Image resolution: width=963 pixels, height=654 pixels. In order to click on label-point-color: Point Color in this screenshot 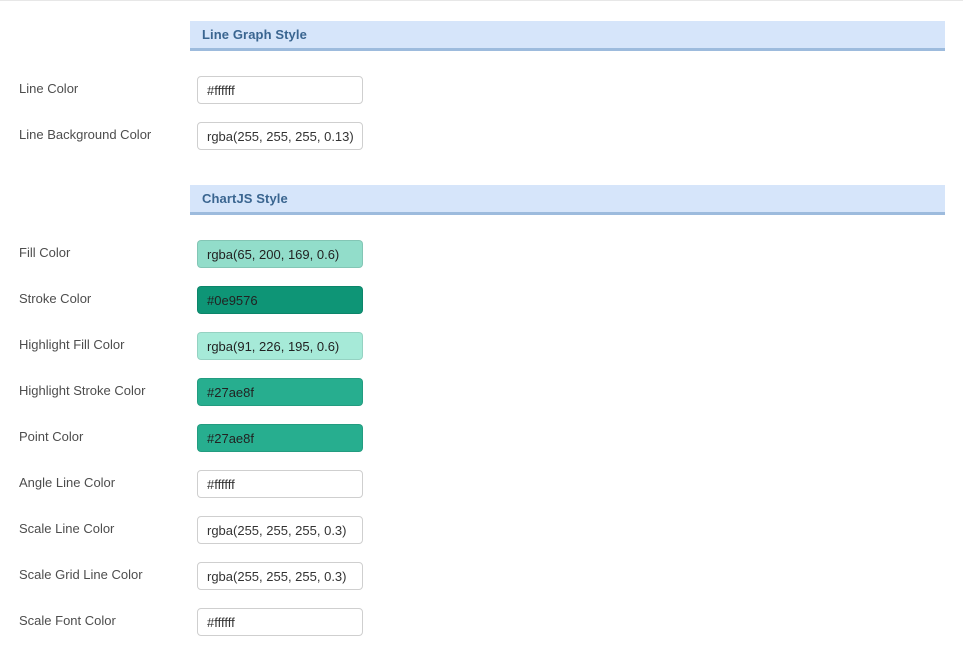, I will do `click(51, 436)`.